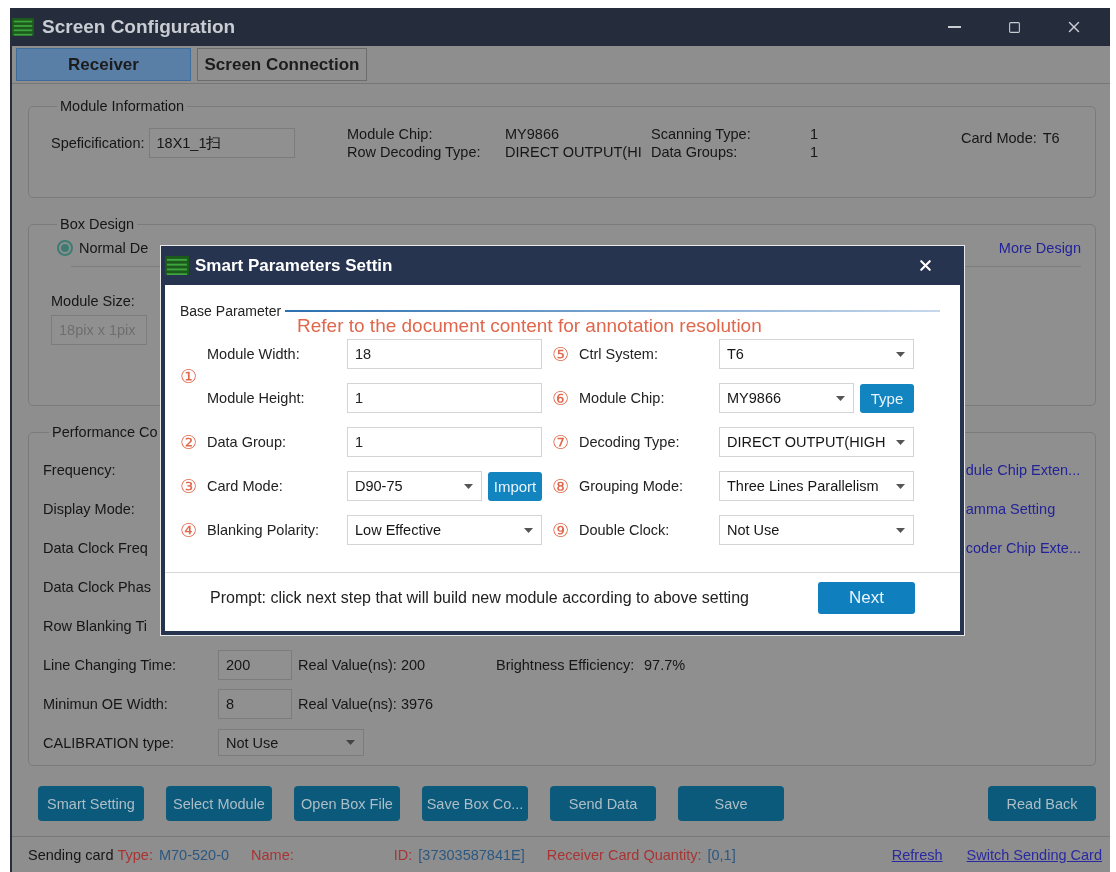 The height and width of the screenshot is (872, 1116). What do you see at coordinates (189, 442) in the screenshot?
I see `annotation-marker: ②` at bounding box center [189, 442].